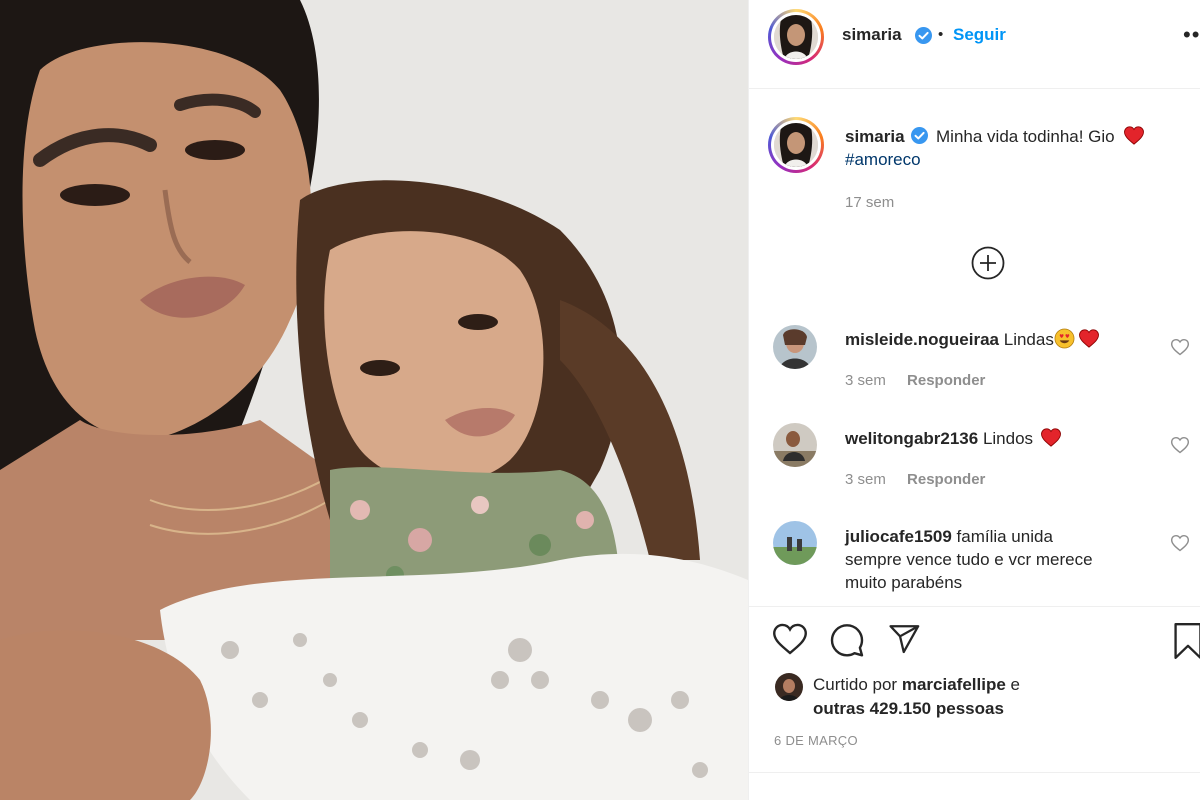  Describe the element at coordinates (898, 536) in the screenshot. I see `comment-username: juliocafe1509` at that location.